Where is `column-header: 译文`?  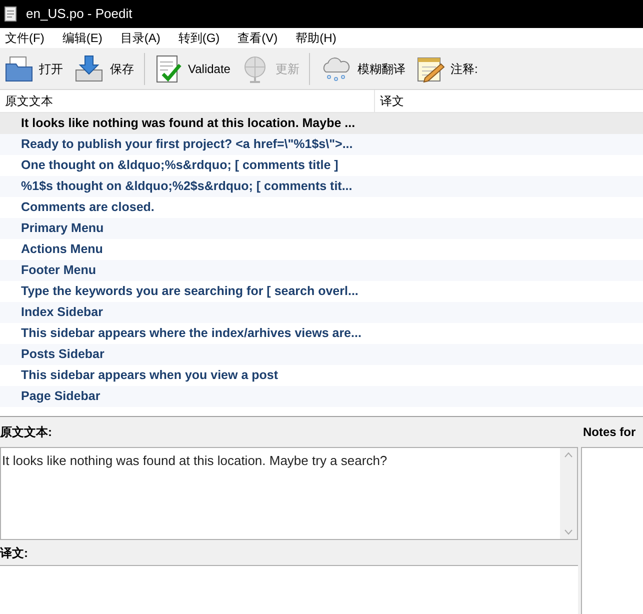 column-header: 译文 is located at coordinates (509, 101).